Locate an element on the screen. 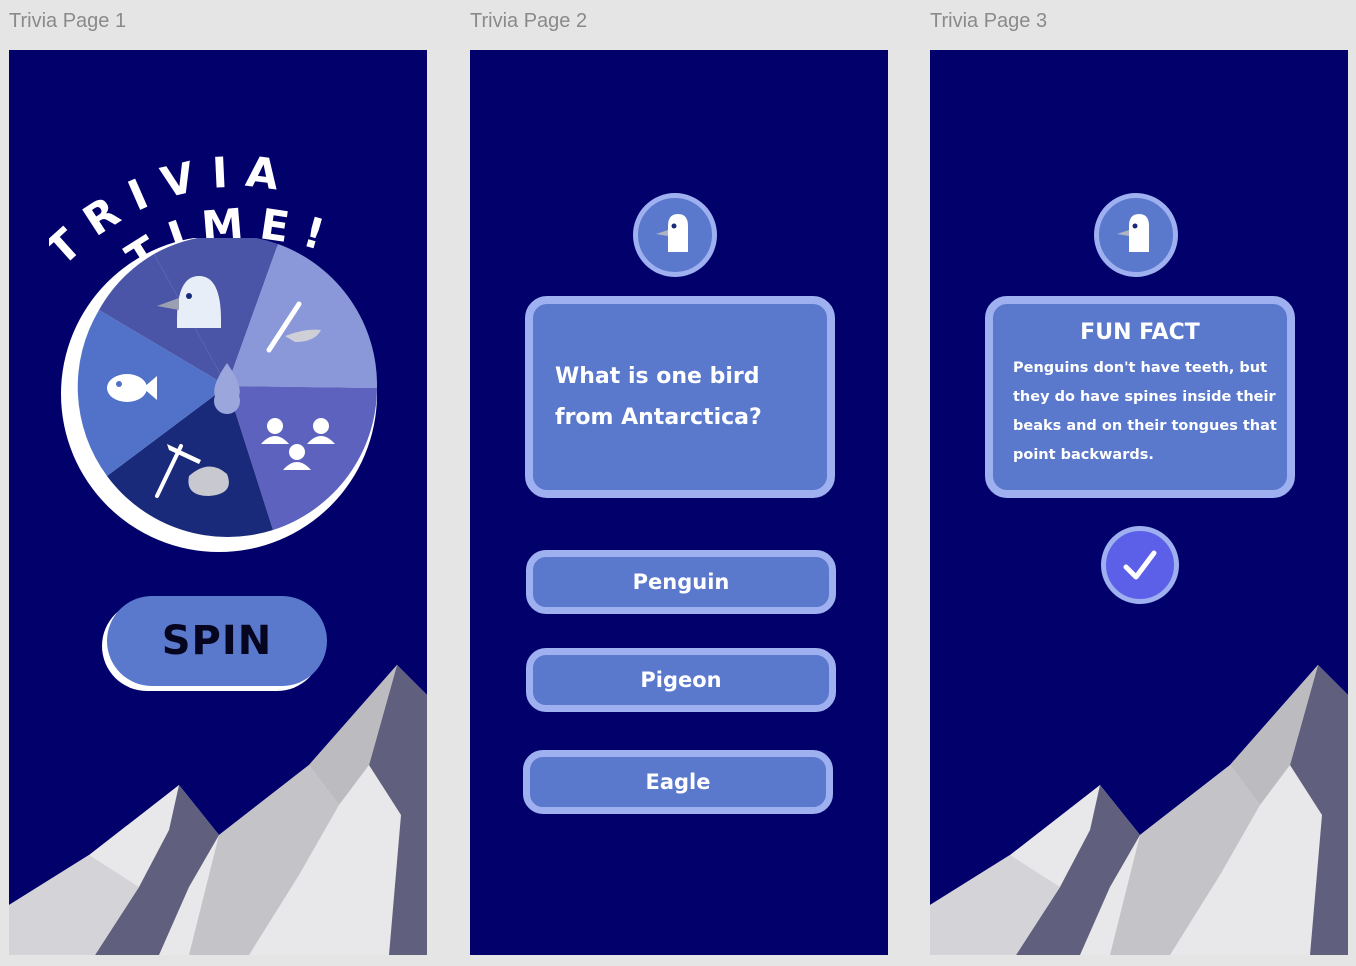 The image size is (1356, 966). continue-button is located at coordinates (1140, 565).